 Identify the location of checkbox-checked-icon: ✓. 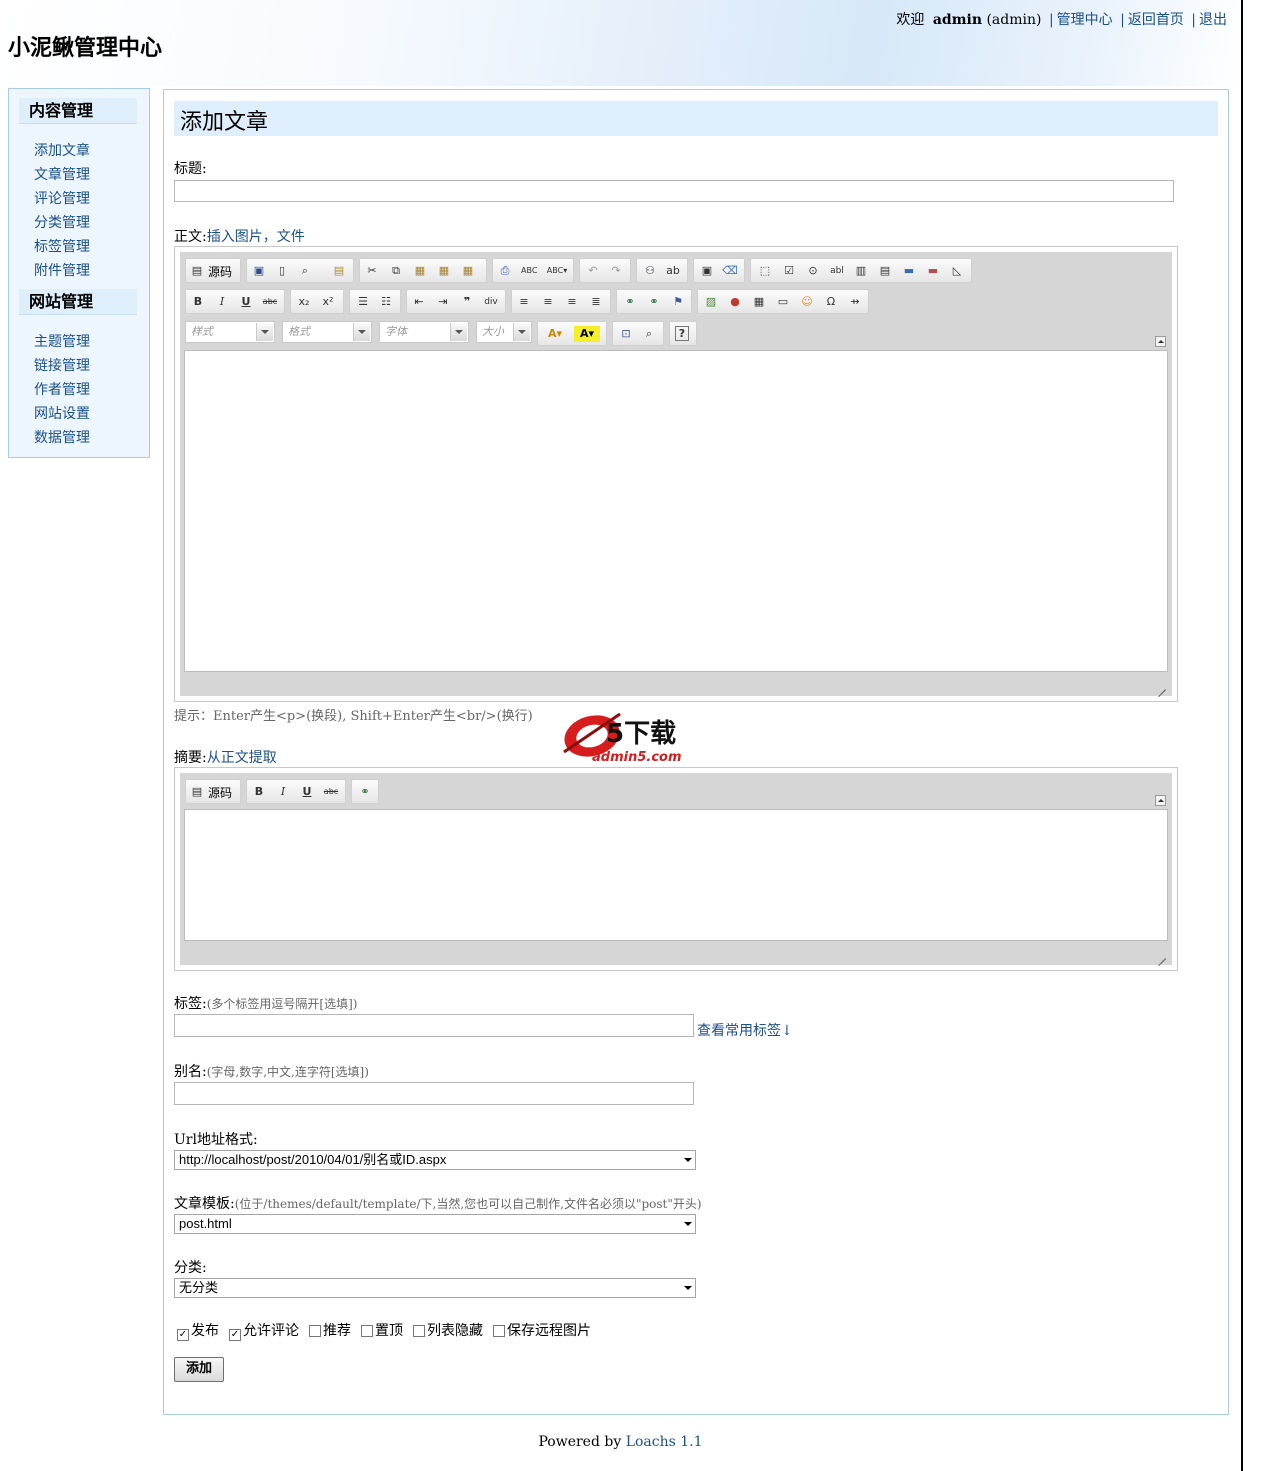
(183, 1335).